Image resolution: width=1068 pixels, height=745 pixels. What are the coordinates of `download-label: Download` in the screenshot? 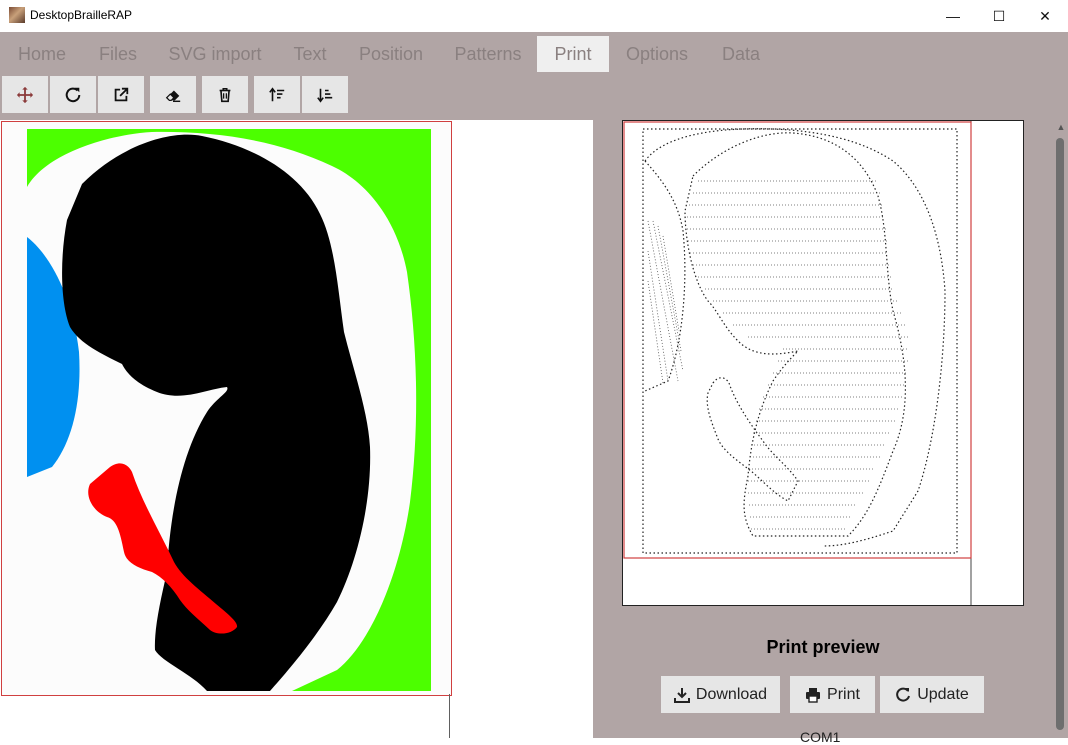 It's located at (731, 694).